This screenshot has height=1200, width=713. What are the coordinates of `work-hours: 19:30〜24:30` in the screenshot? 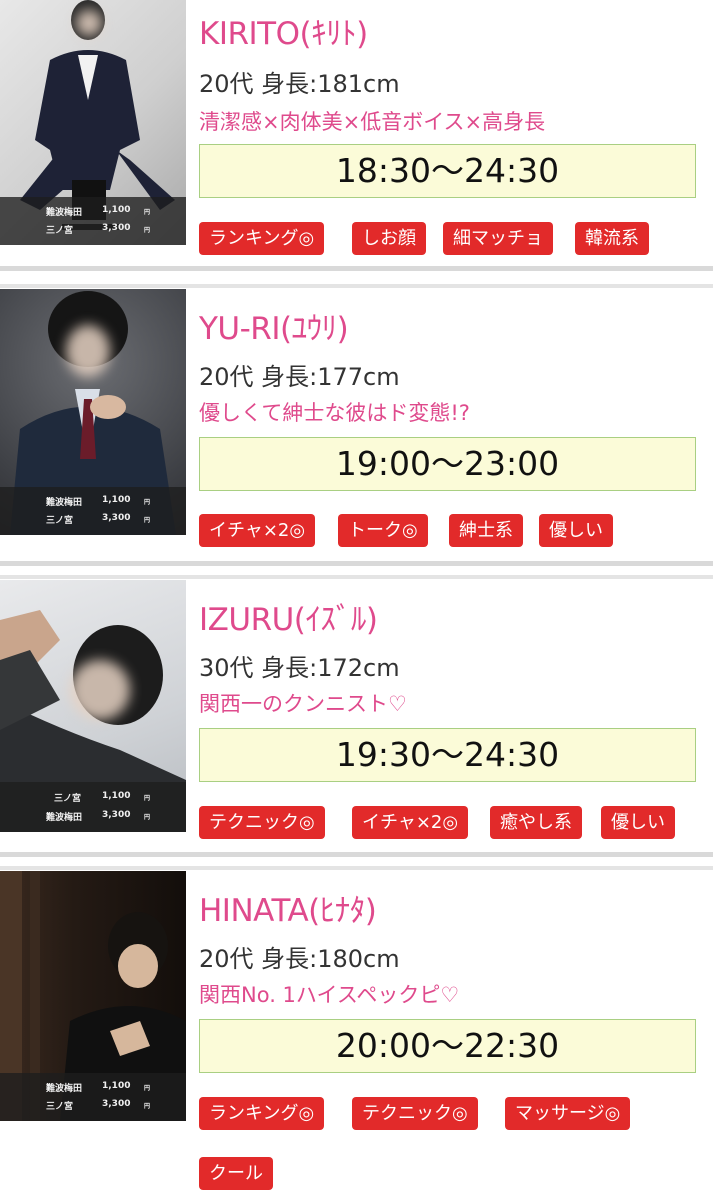 It's located at (447, 755).